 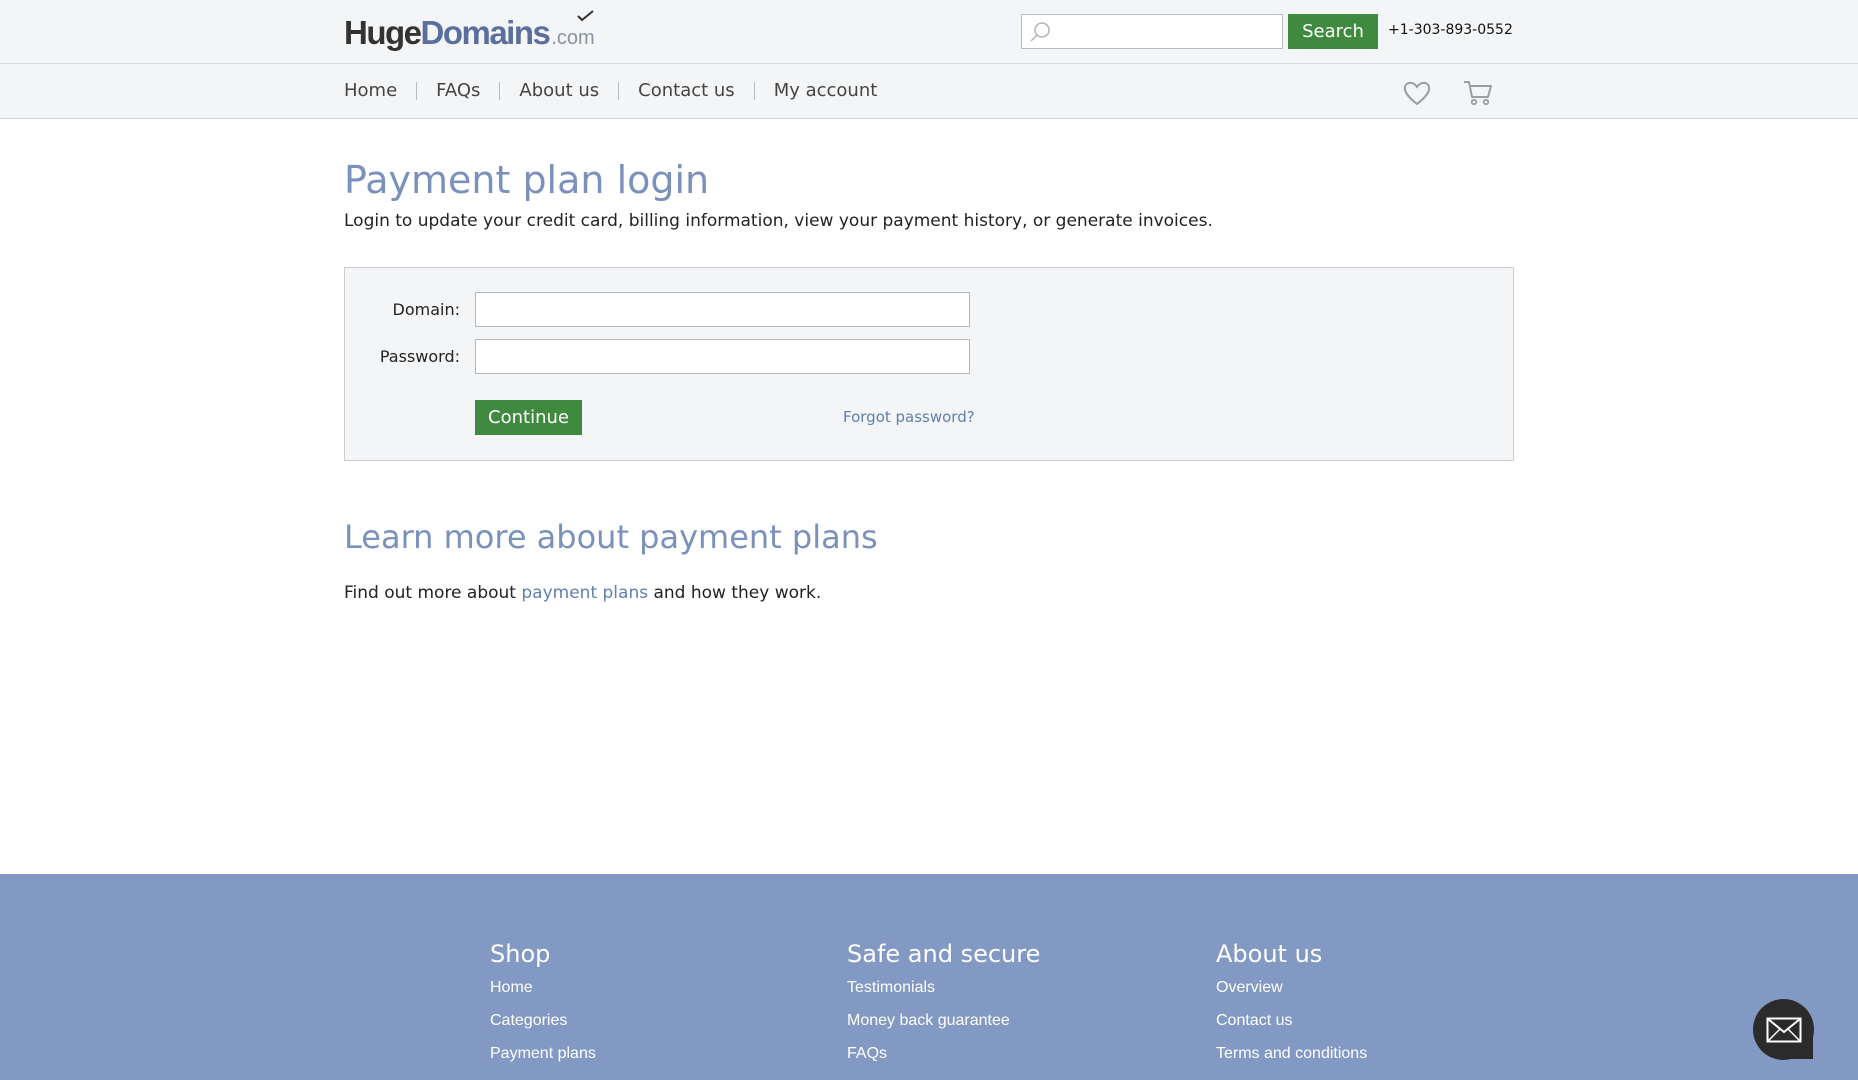 I want to click on nav-item-contact-us: Contact us, so click(x=686, y=90).